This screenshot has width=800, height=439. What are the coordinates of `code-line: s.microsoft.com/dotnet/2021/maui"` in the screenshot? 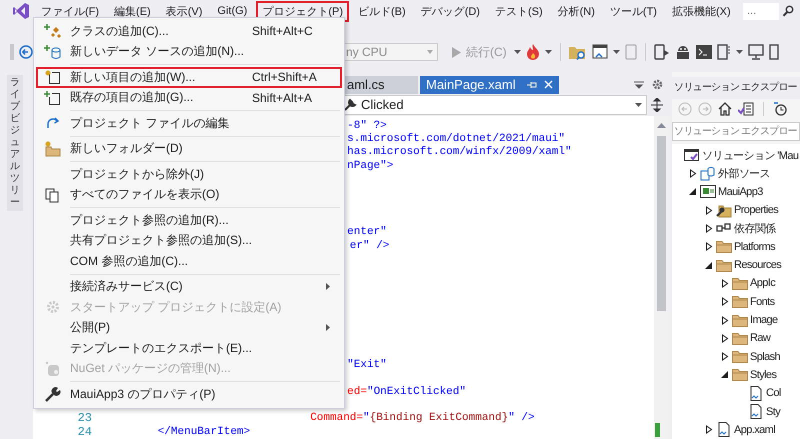 It's located at (456, 139).